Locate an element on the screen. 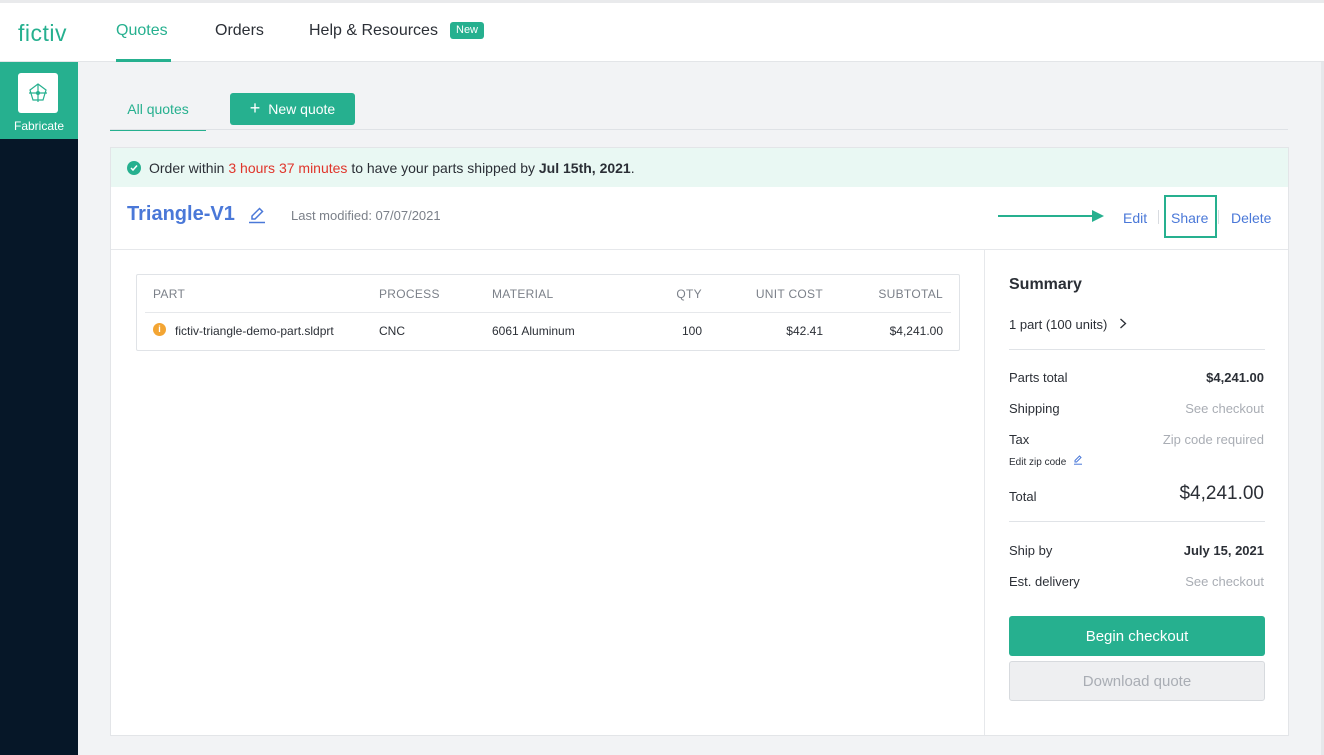 The image size is (1324, 755). begin-checkout-button: Begin checkout is located at coordinates (1137, 636).